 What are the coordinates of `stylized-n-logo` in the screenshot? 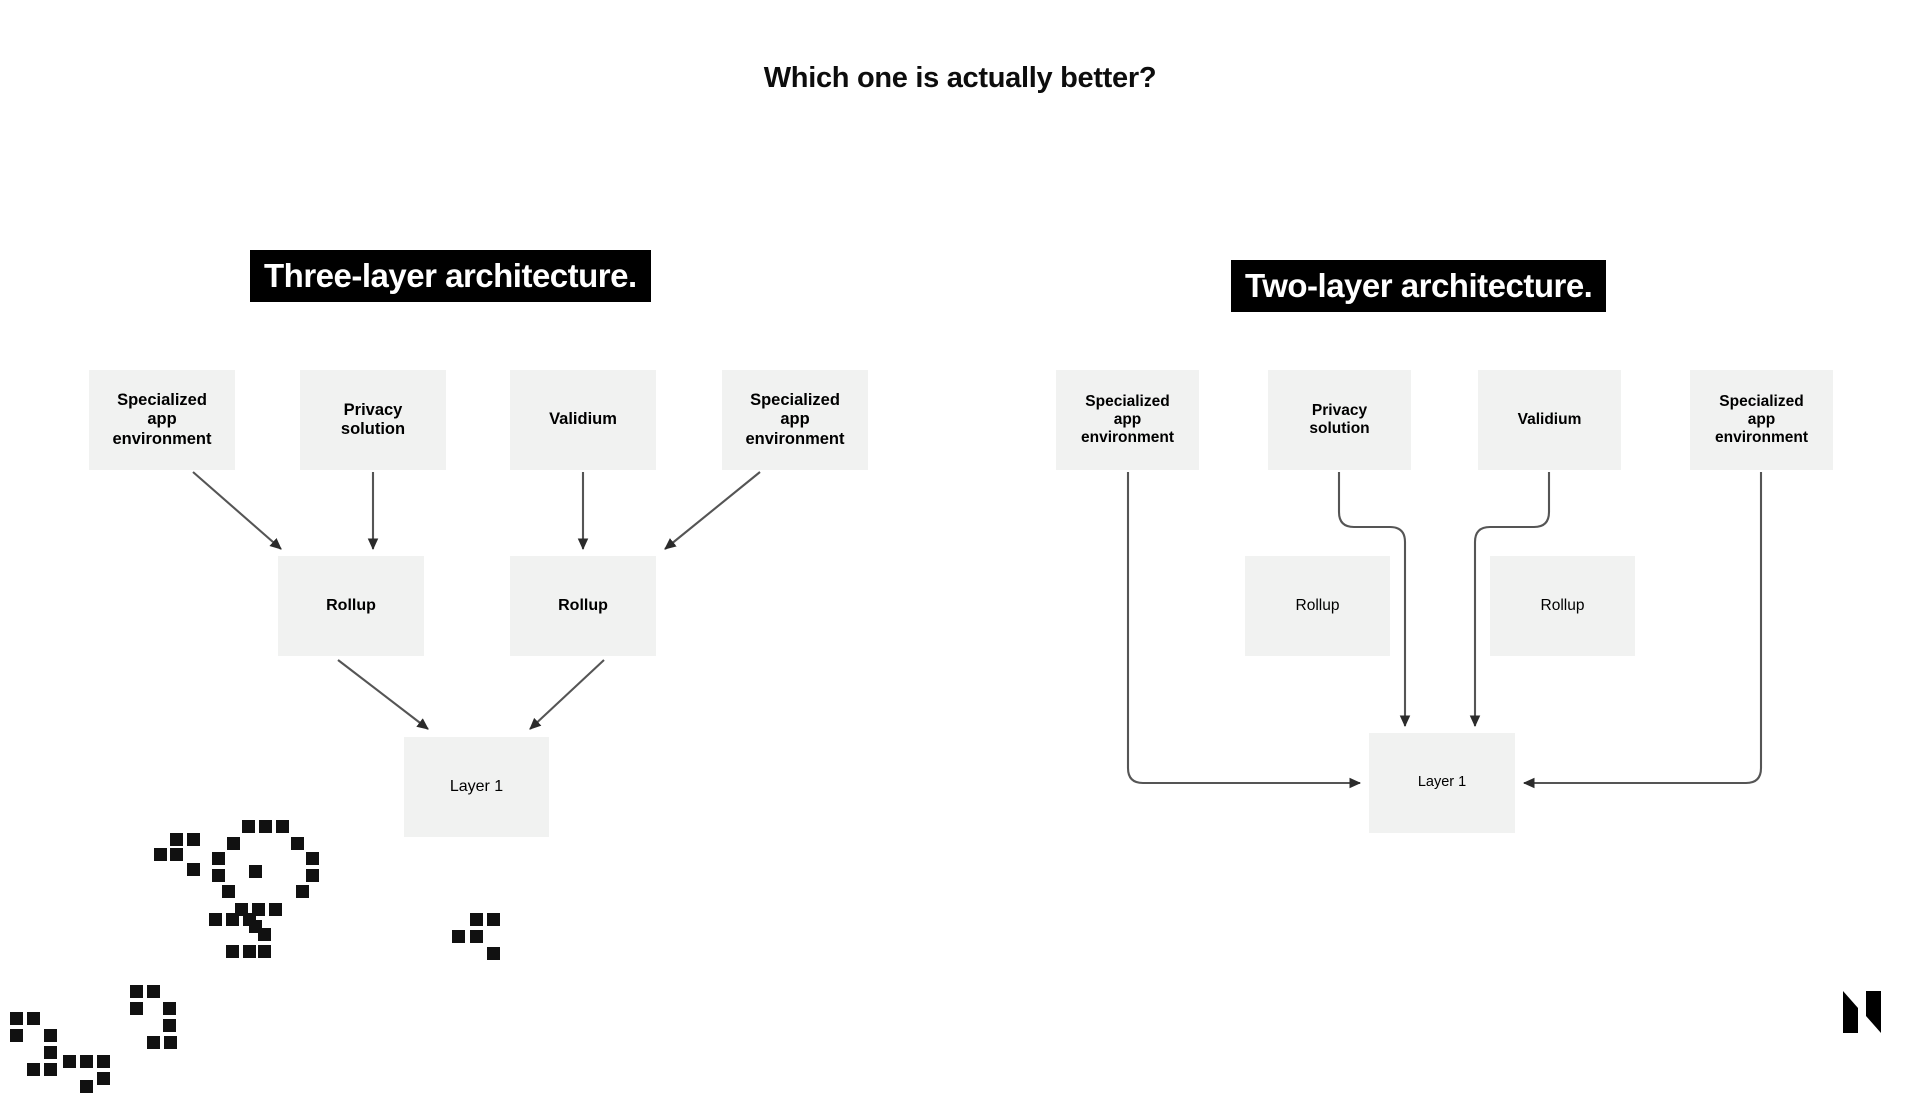 It's located at (1862, 1012).